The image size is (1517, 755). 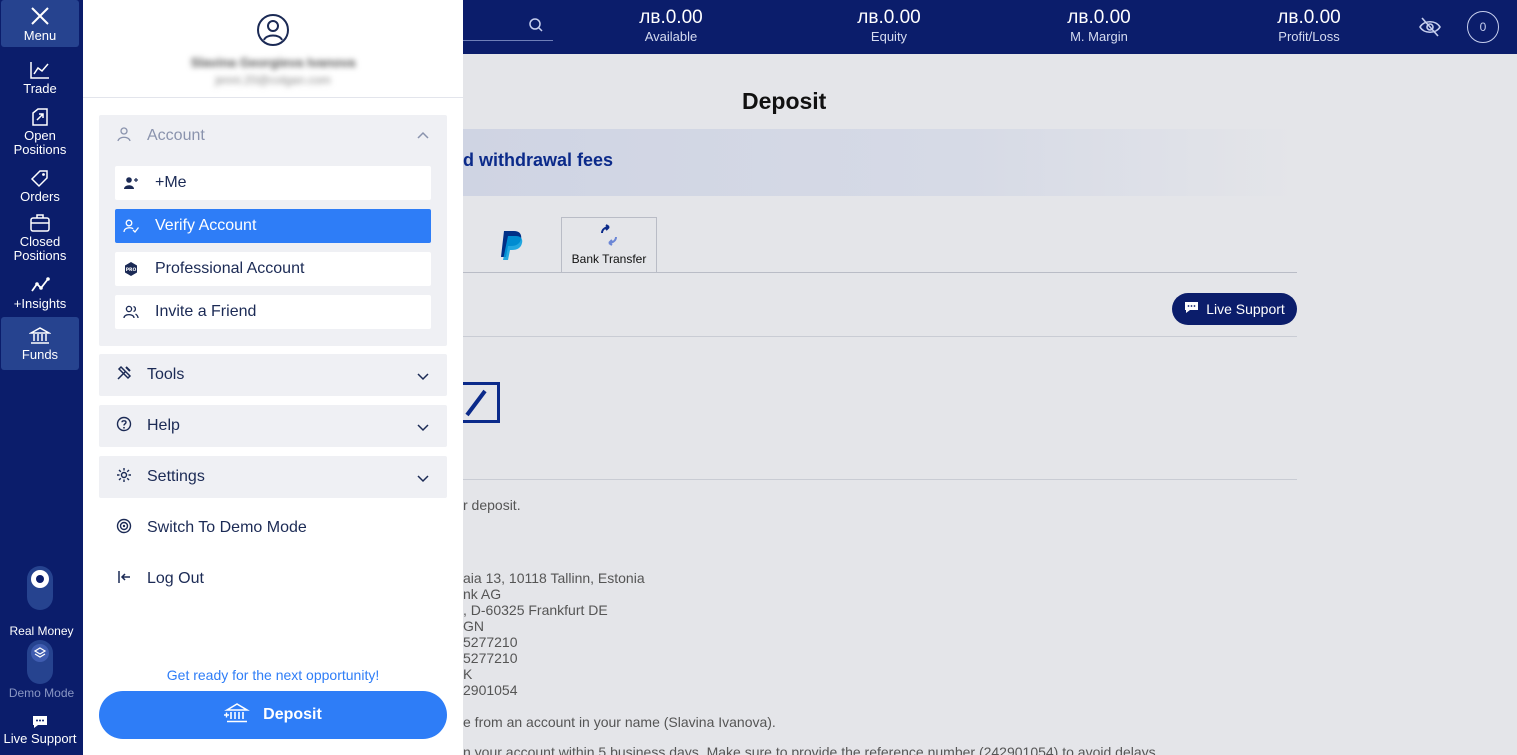 What do you see at coordinates (1483, 27) in the screenshot?
I see `notifications-badge: 0` at bounding box center [1483, 27].